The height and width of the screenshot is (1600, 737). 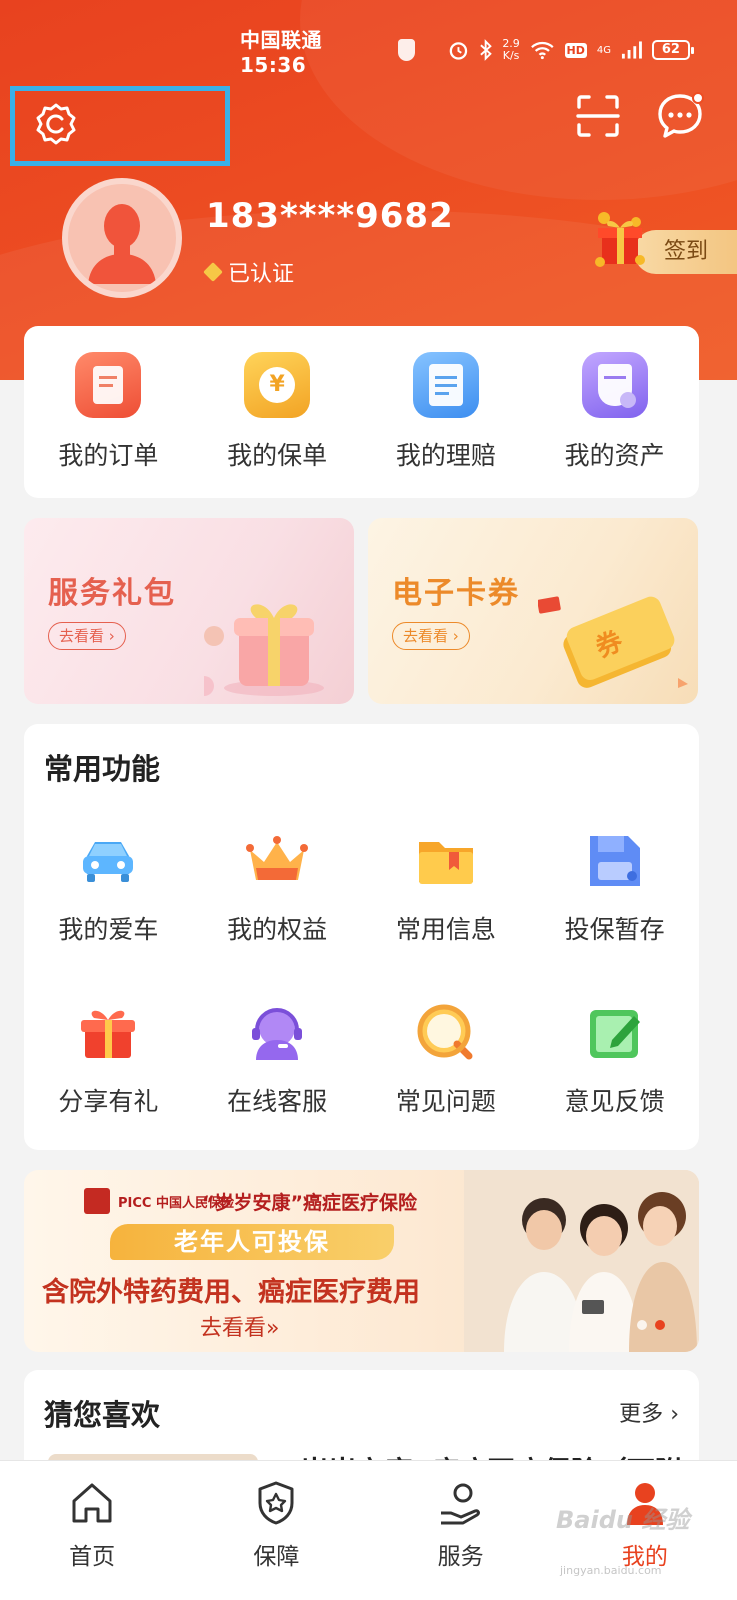 What do you see at coordinates (614, 1034) in the screenshot?
I see `feedback-icon` at bounding box center [614, 1034].